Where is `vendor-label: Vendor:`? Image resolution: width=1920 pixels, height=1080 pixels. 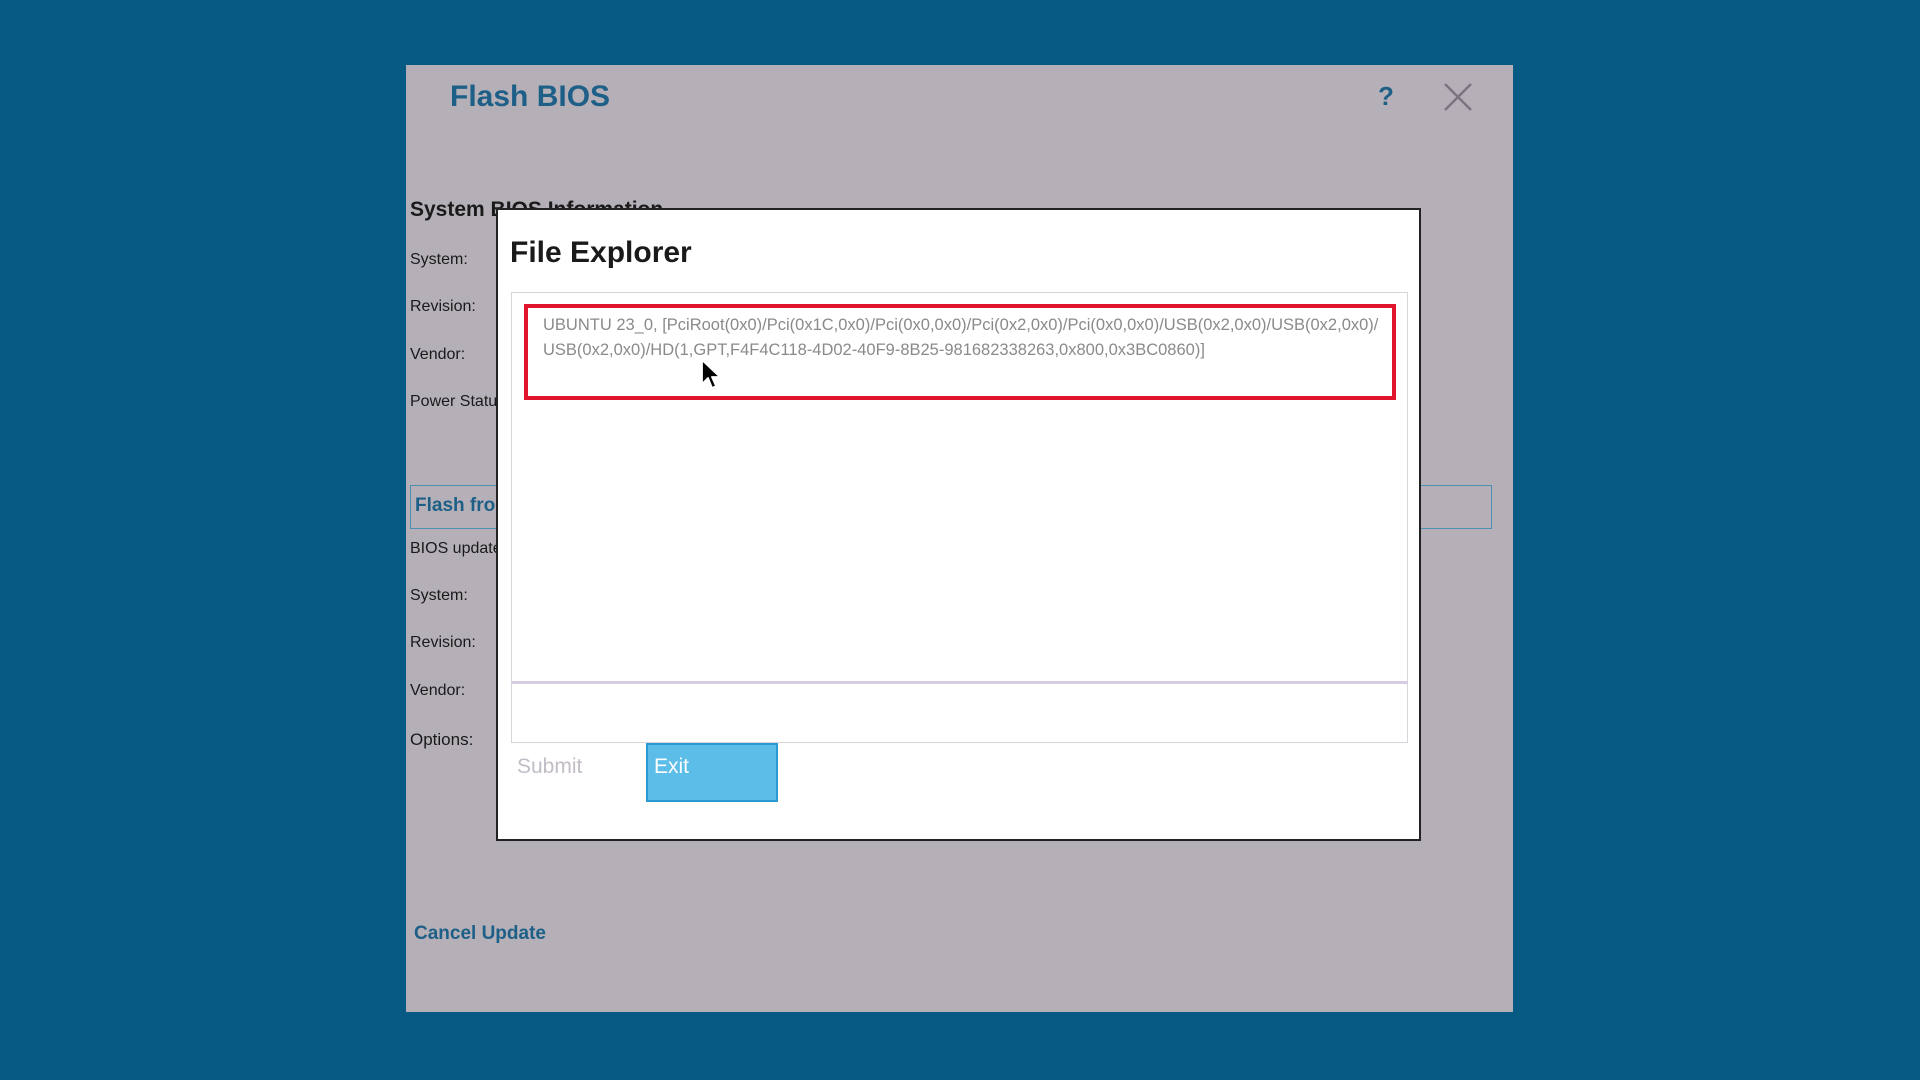
vendor-label: Vendor: is located at coordinates (438, 354).